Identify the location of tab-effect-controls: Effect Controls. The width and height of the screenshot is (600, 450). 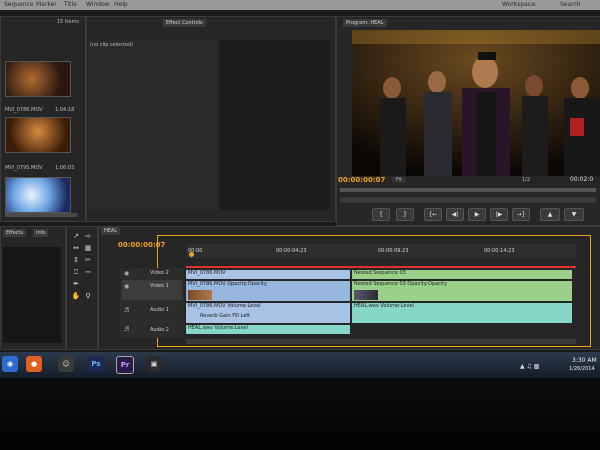
(184, 23).